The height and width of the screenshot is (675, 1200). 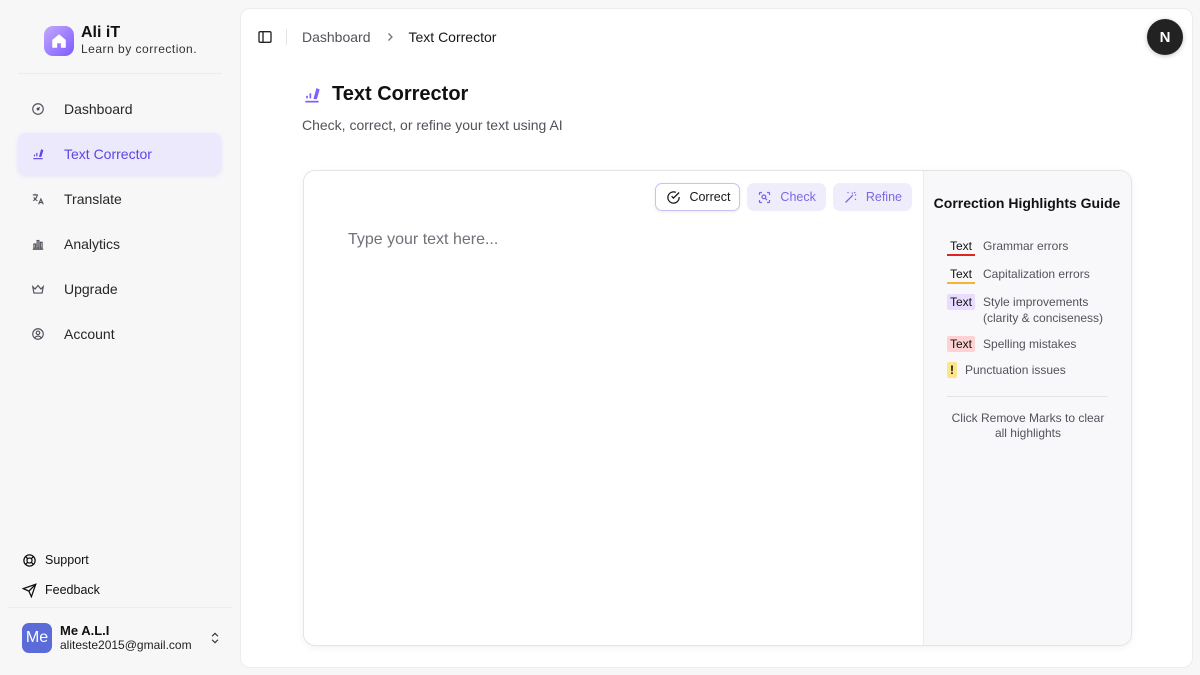 I want to click on sidebar-item-translate: Translate, so click(x=119, y=199).